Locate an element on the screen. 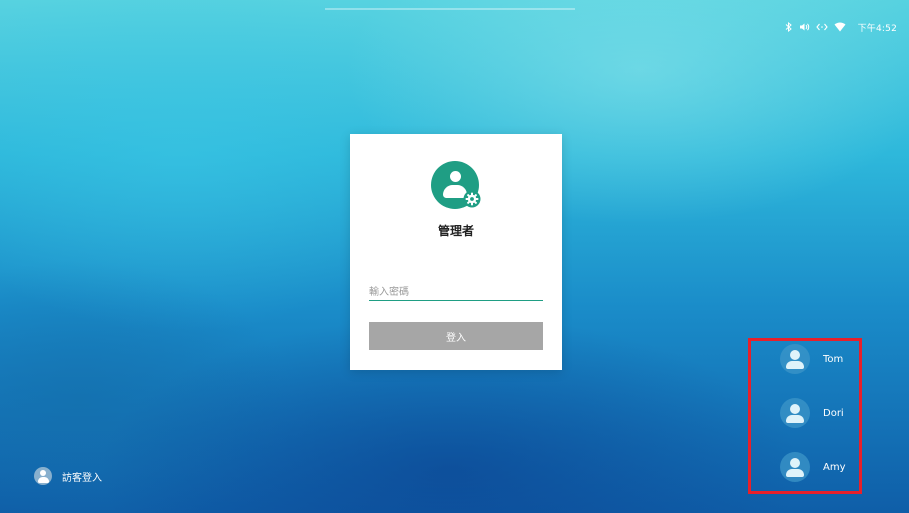  user-name: Amy is located at coordinates (834, 467).